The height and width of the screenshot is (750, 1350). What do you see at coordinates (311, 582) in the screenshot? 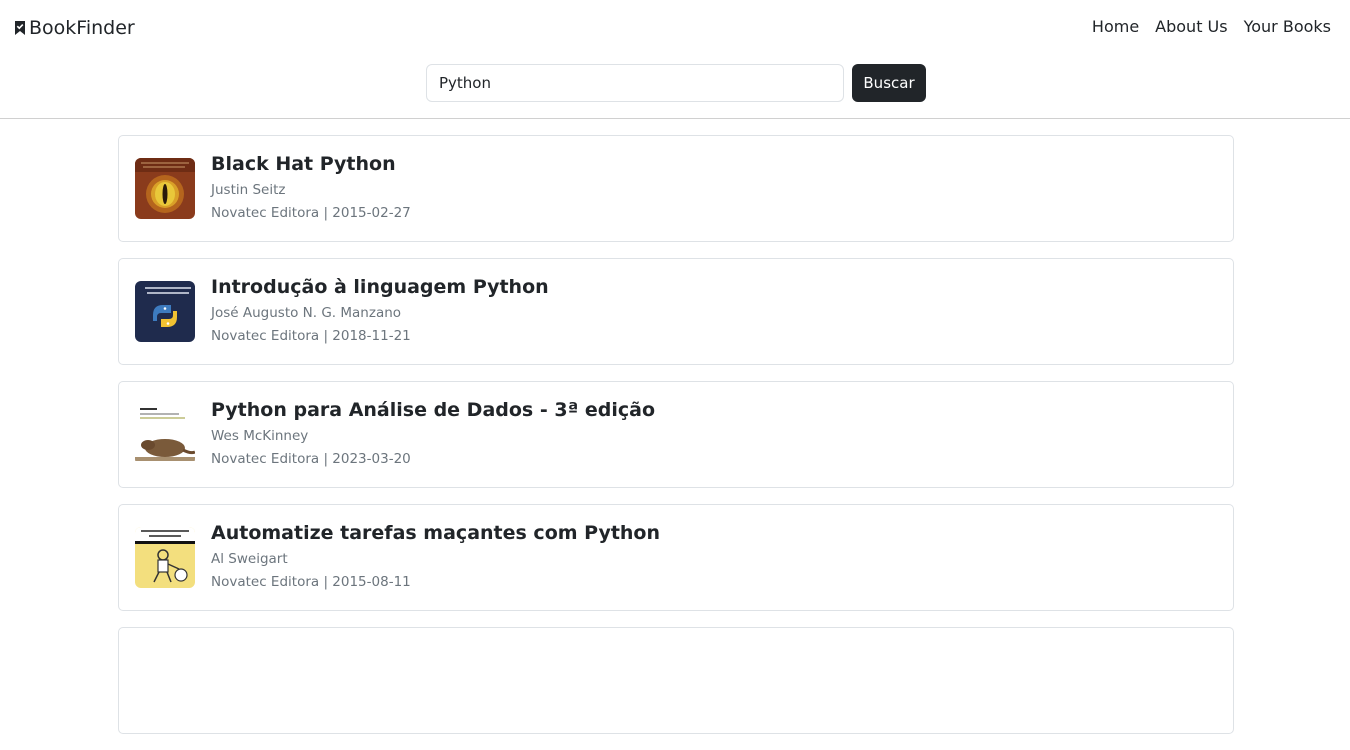
I see `book-publisher-date: Novatec Editora | 2015-08-11` at bounding box center [311, 582].